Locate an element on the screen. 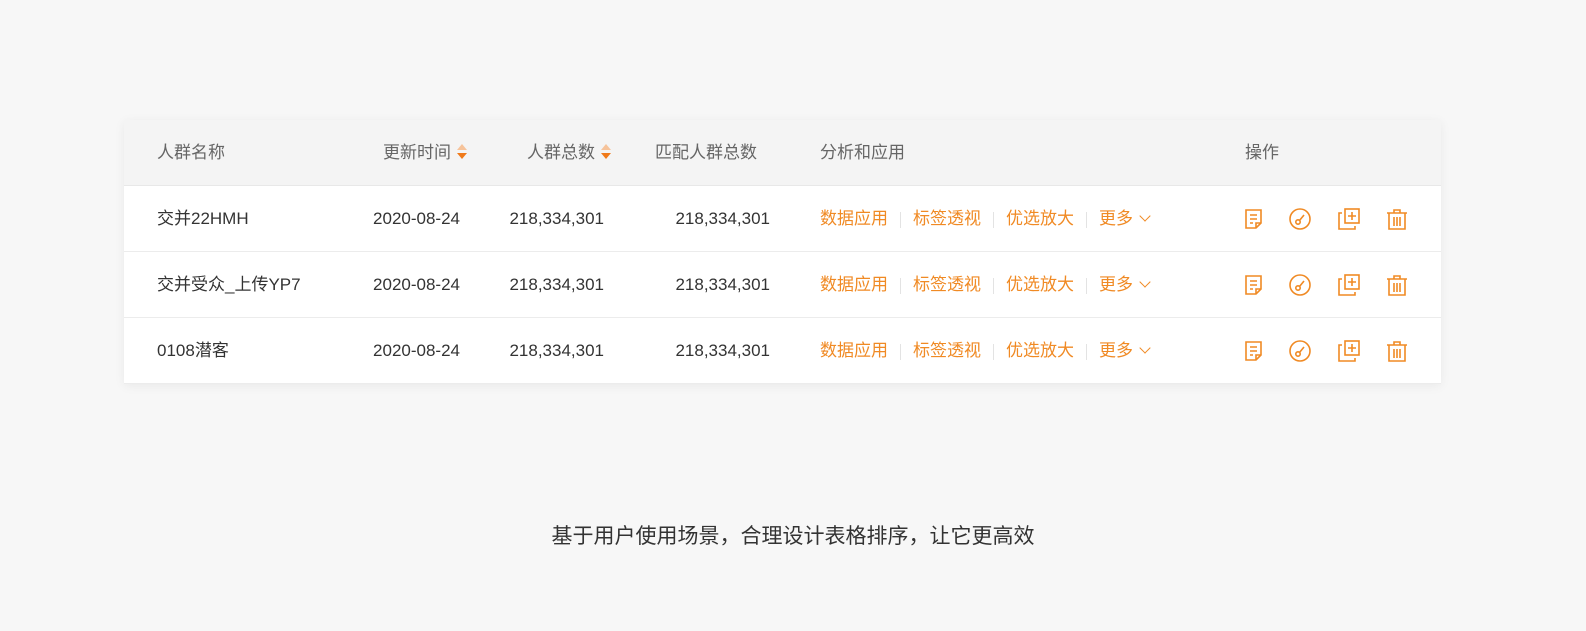 The width and height of the screenshot is (1586, 631). caption: 基于用户使用场景，合理设计表格排序，让它更高效 is located at coordinates (793, 536).